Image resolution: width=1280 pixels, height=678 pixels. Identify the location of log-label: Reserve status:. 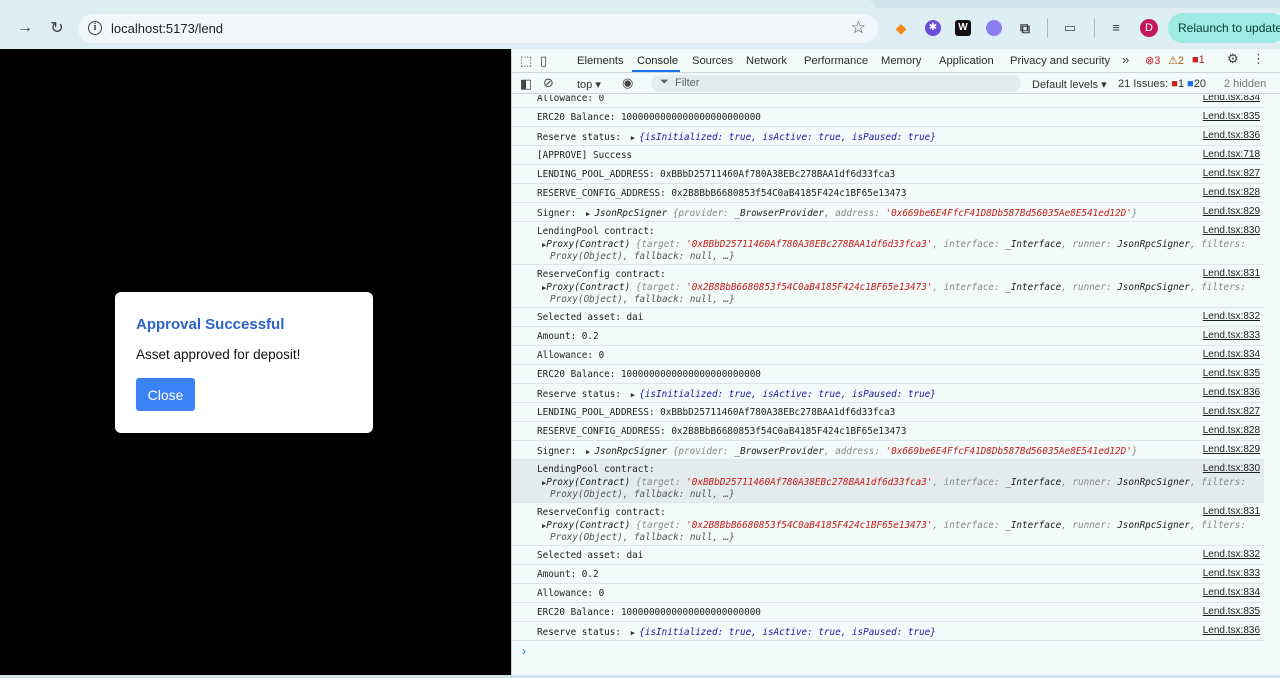
(582, 632).